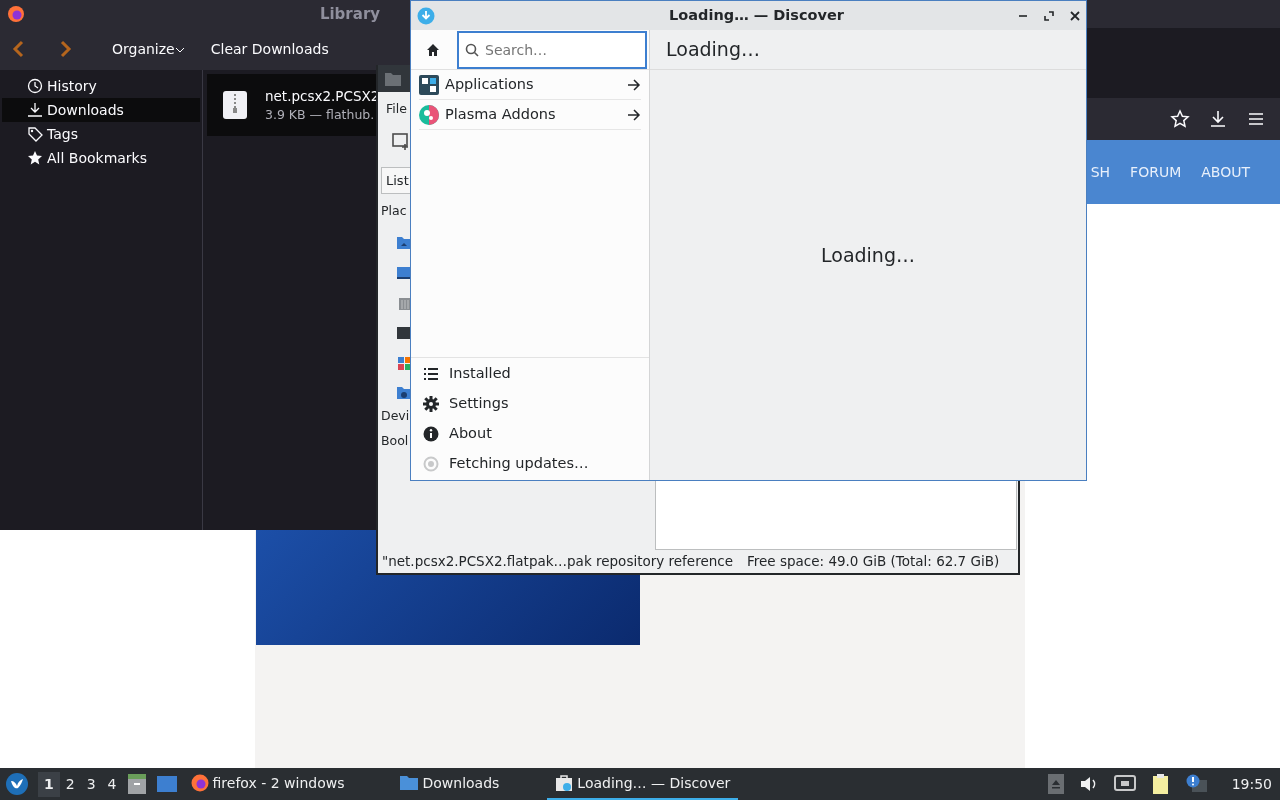 This screenshot has width=1280, height=800. What do you see at coordinates (112, 784) in the screenshot?
I see `desktop-button: 4` at bounding box center [112, 784].